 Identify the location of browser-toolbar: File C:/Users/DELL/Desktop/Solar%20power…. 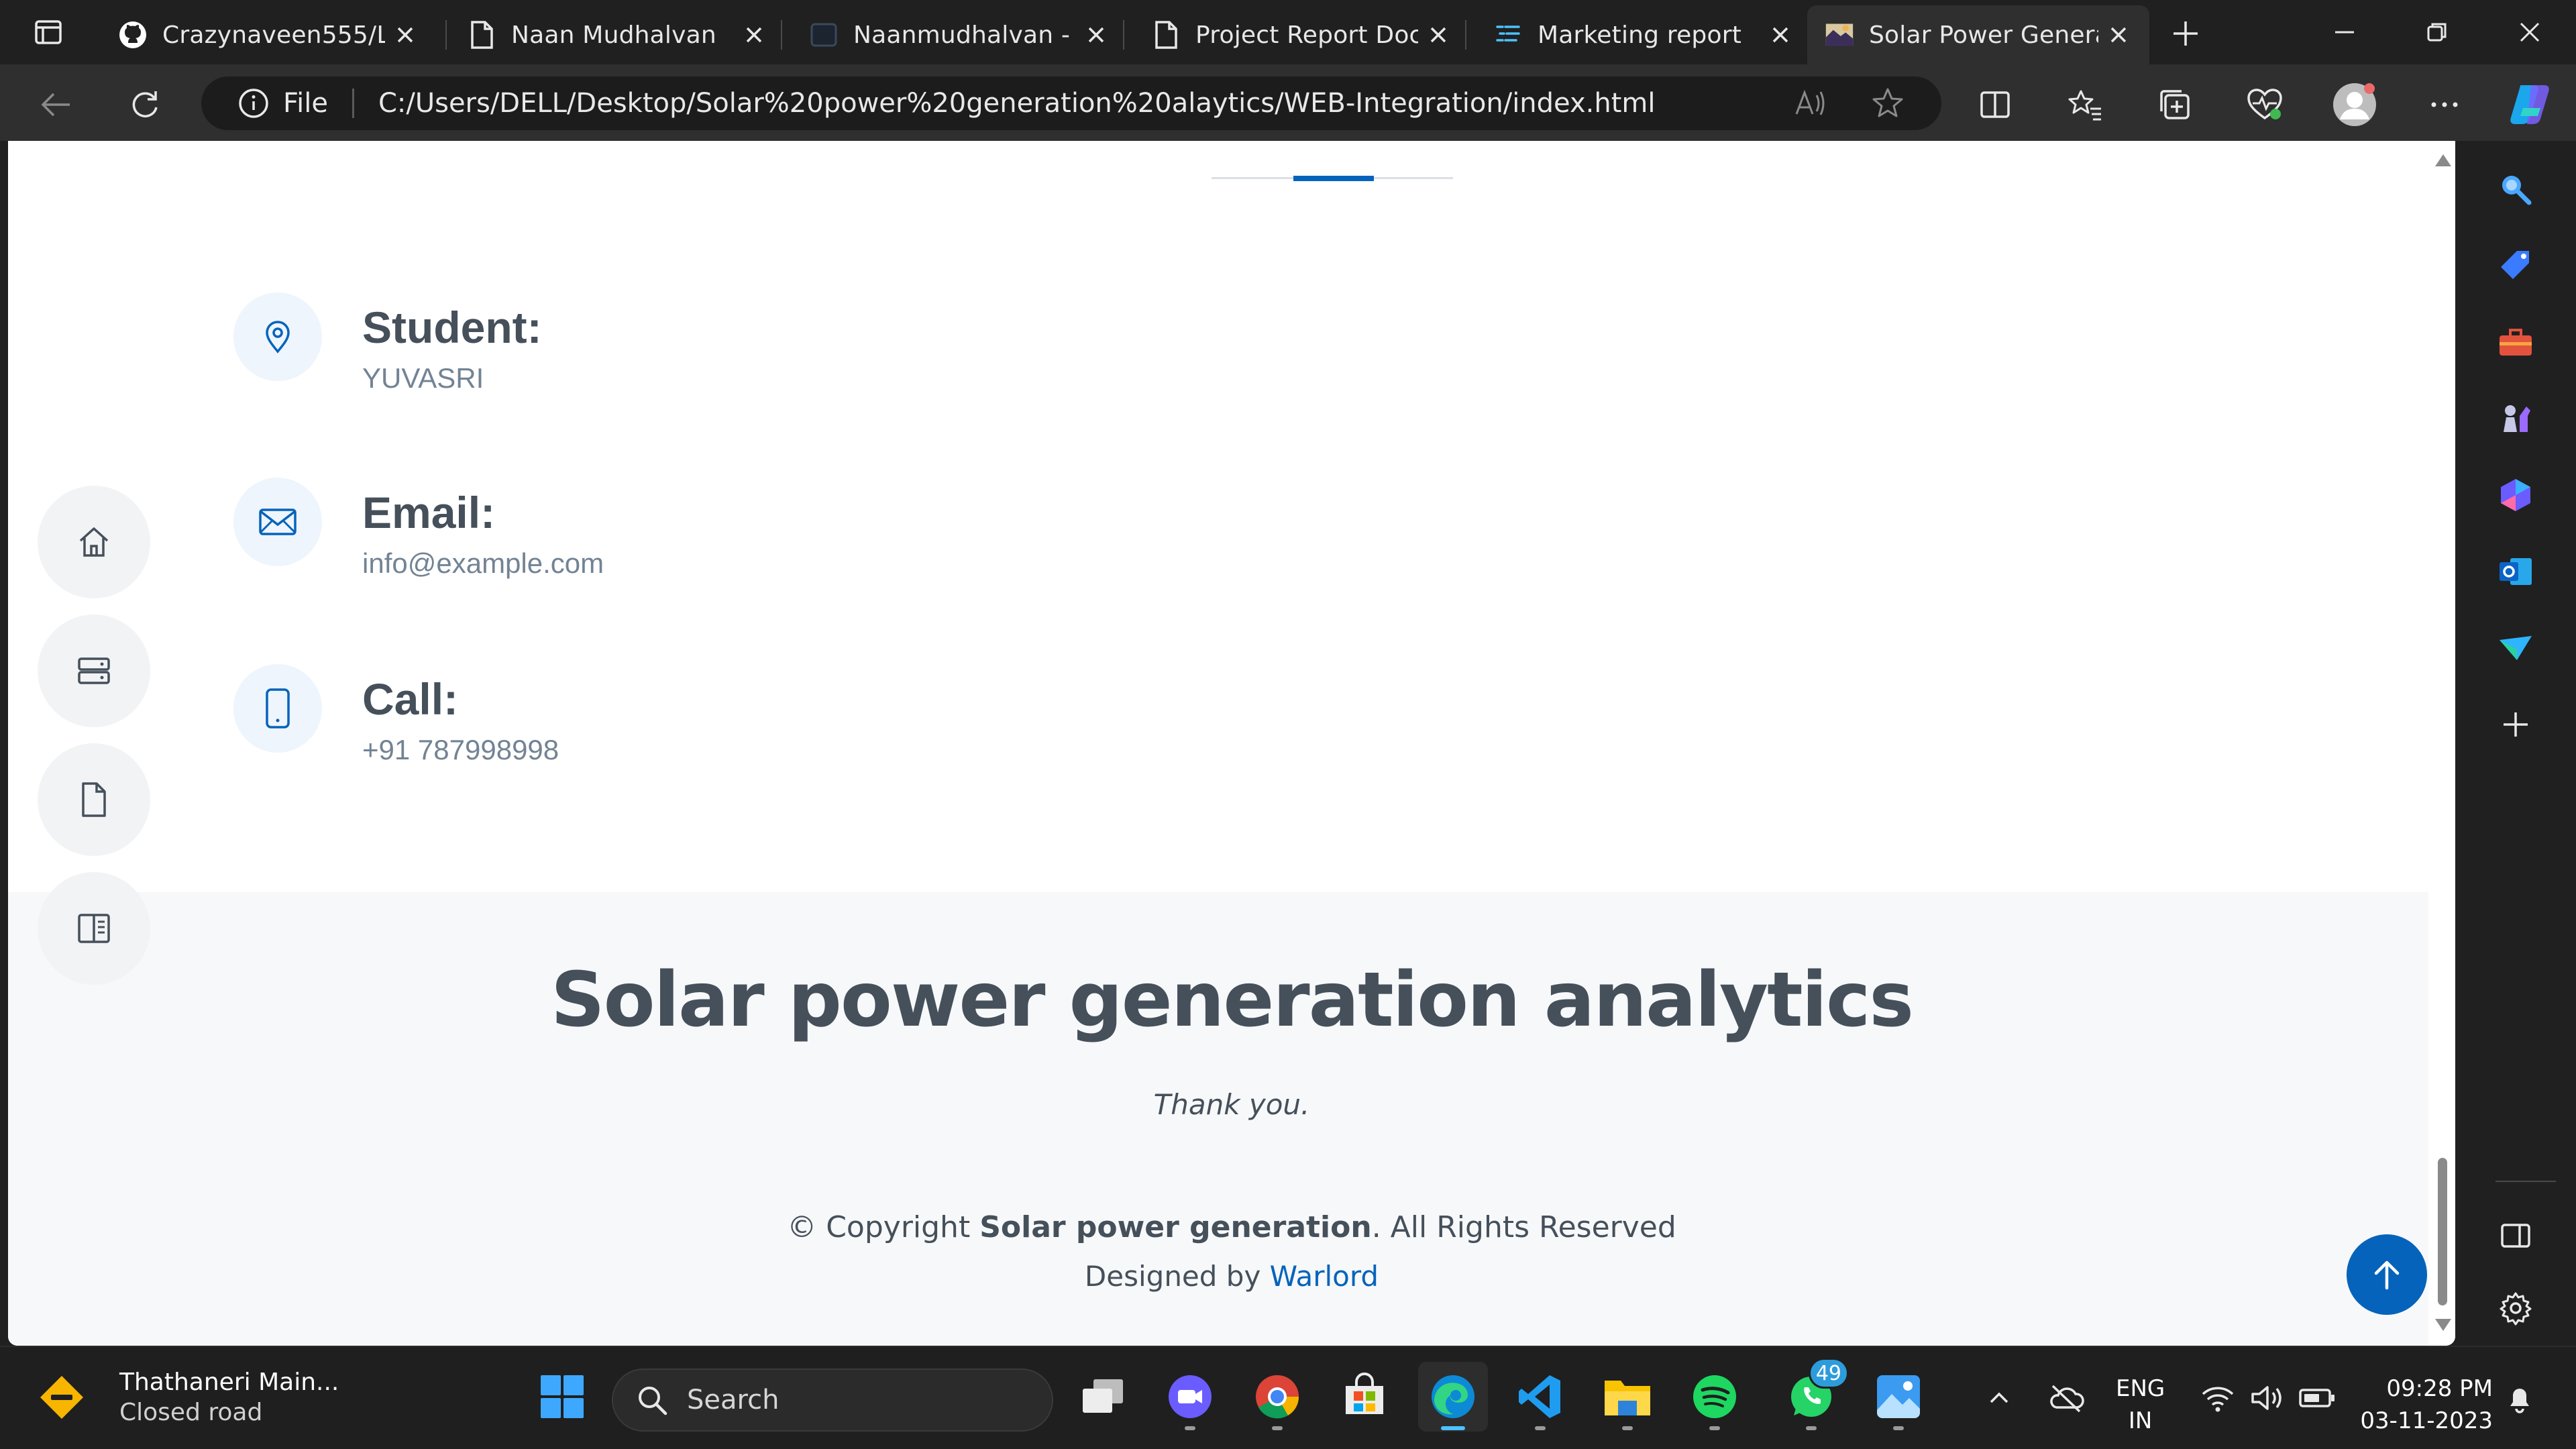
(1288, 102).